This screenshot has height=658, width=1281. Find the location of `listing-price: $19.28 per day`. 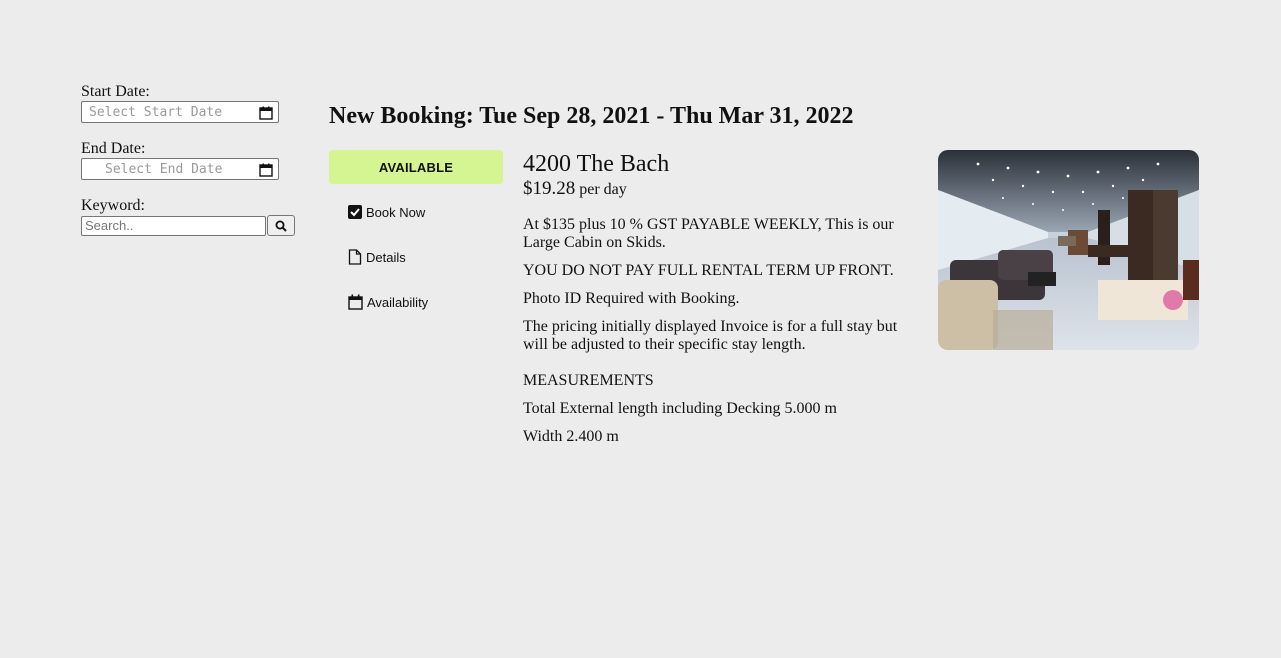

listing-price: $19.28 per day is located at coordinates (718, 189).